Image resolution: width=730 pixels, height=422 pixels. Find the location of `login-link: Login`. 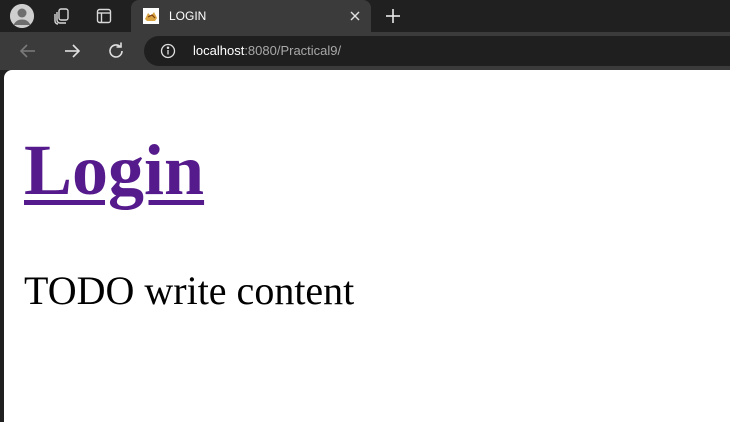

login-link: Login is located at coordinates (114, 170).